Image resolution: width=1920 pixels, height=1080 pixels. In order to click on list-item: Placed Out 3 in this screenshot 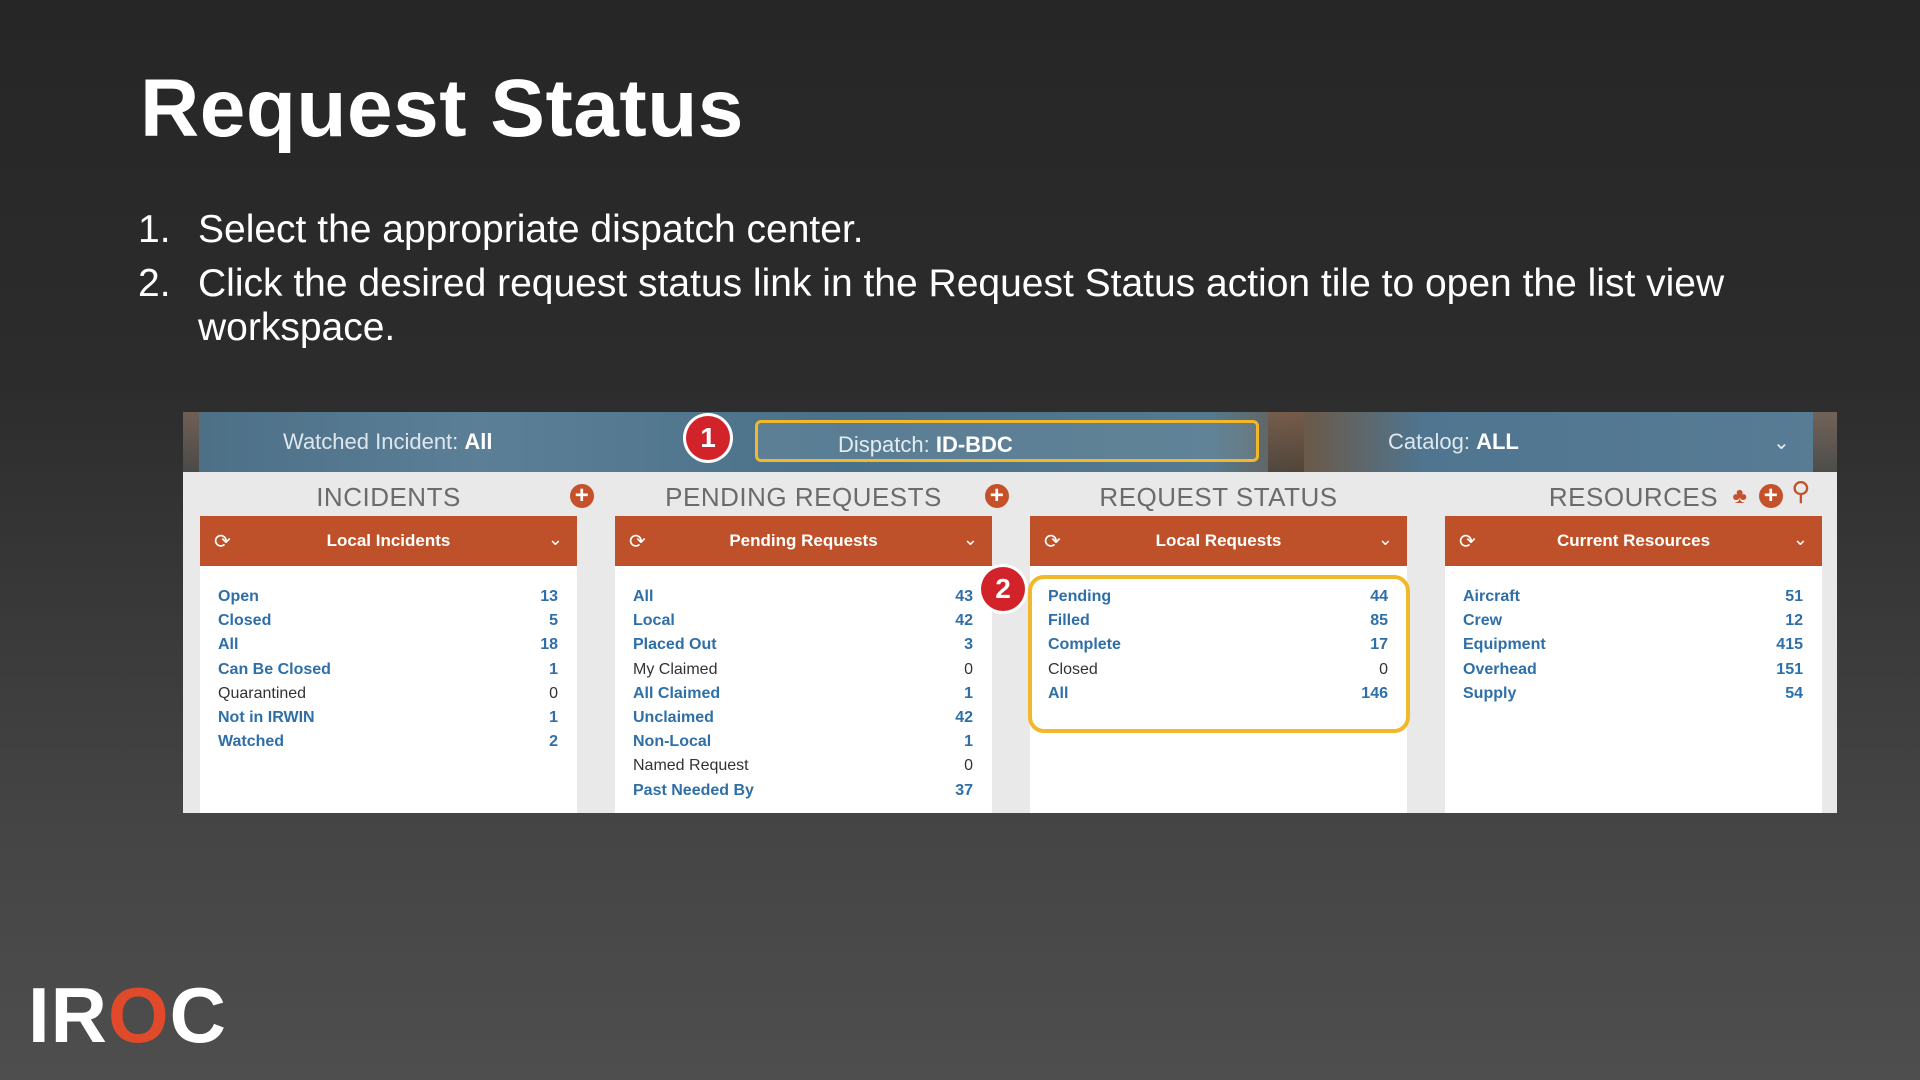, I will do `click(803, 648)`.